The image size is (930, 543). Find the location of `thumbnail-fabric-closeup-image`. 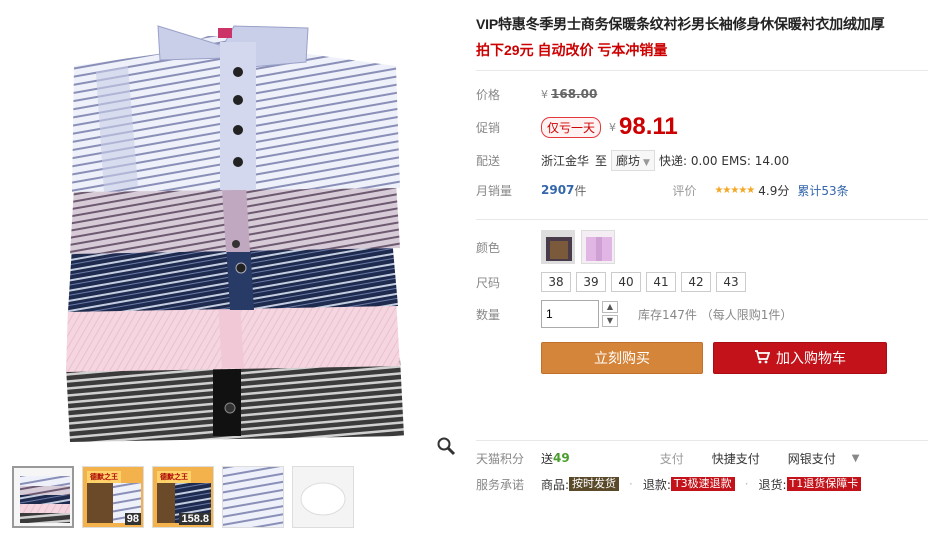

thumbnail-fabric-closeup-image is located at coordinates (253, 497).